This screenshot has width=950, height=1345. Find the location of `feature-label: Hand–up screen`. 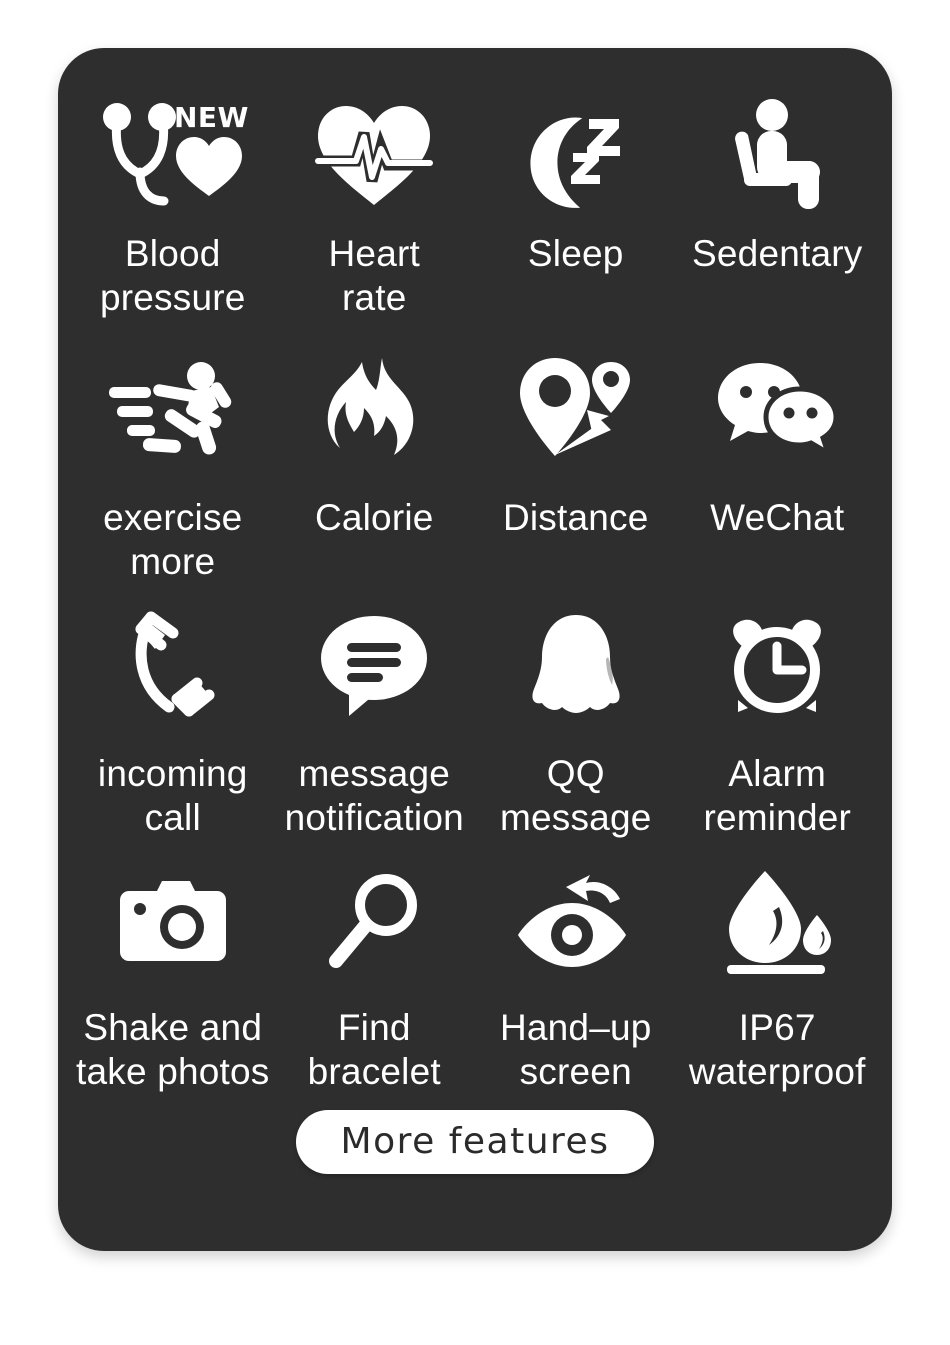

feature-label: Hand–up screen is located at coordinates (575, 1049).